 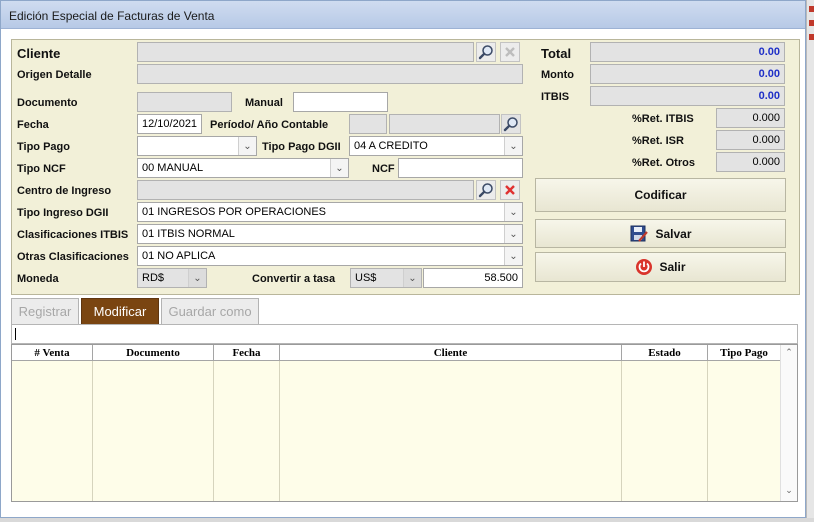 What do you see at coordinates (663, 163) in the screenshot?
I see `ret-otros-label: %Ret. Otros` at bounding box center [663, 163].